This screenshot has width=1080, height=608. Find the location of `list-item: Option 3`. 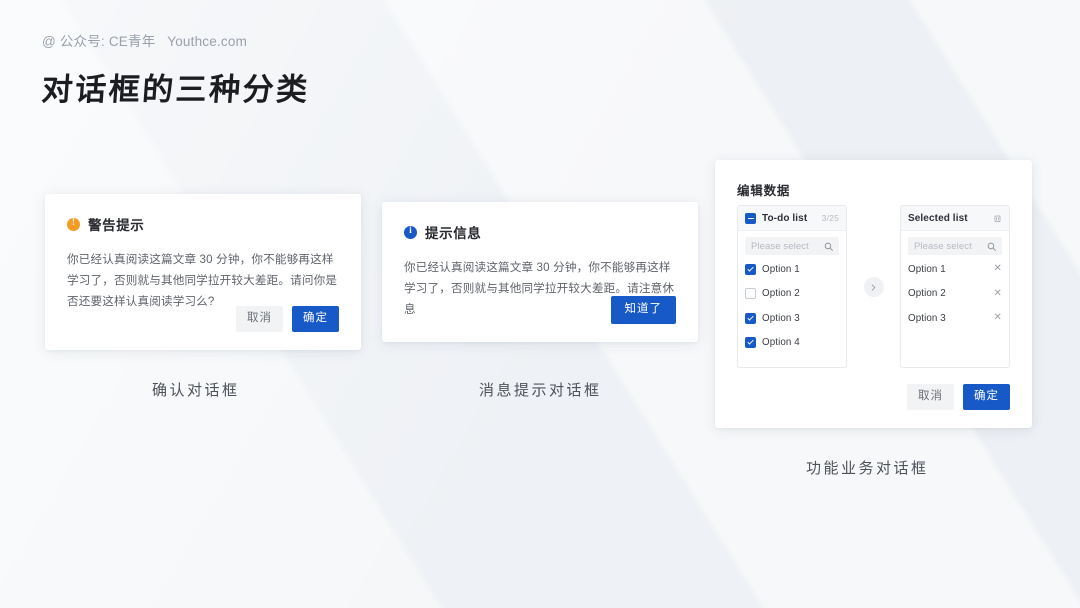

list-item: Option 3 is located at coordinates (792, 318).